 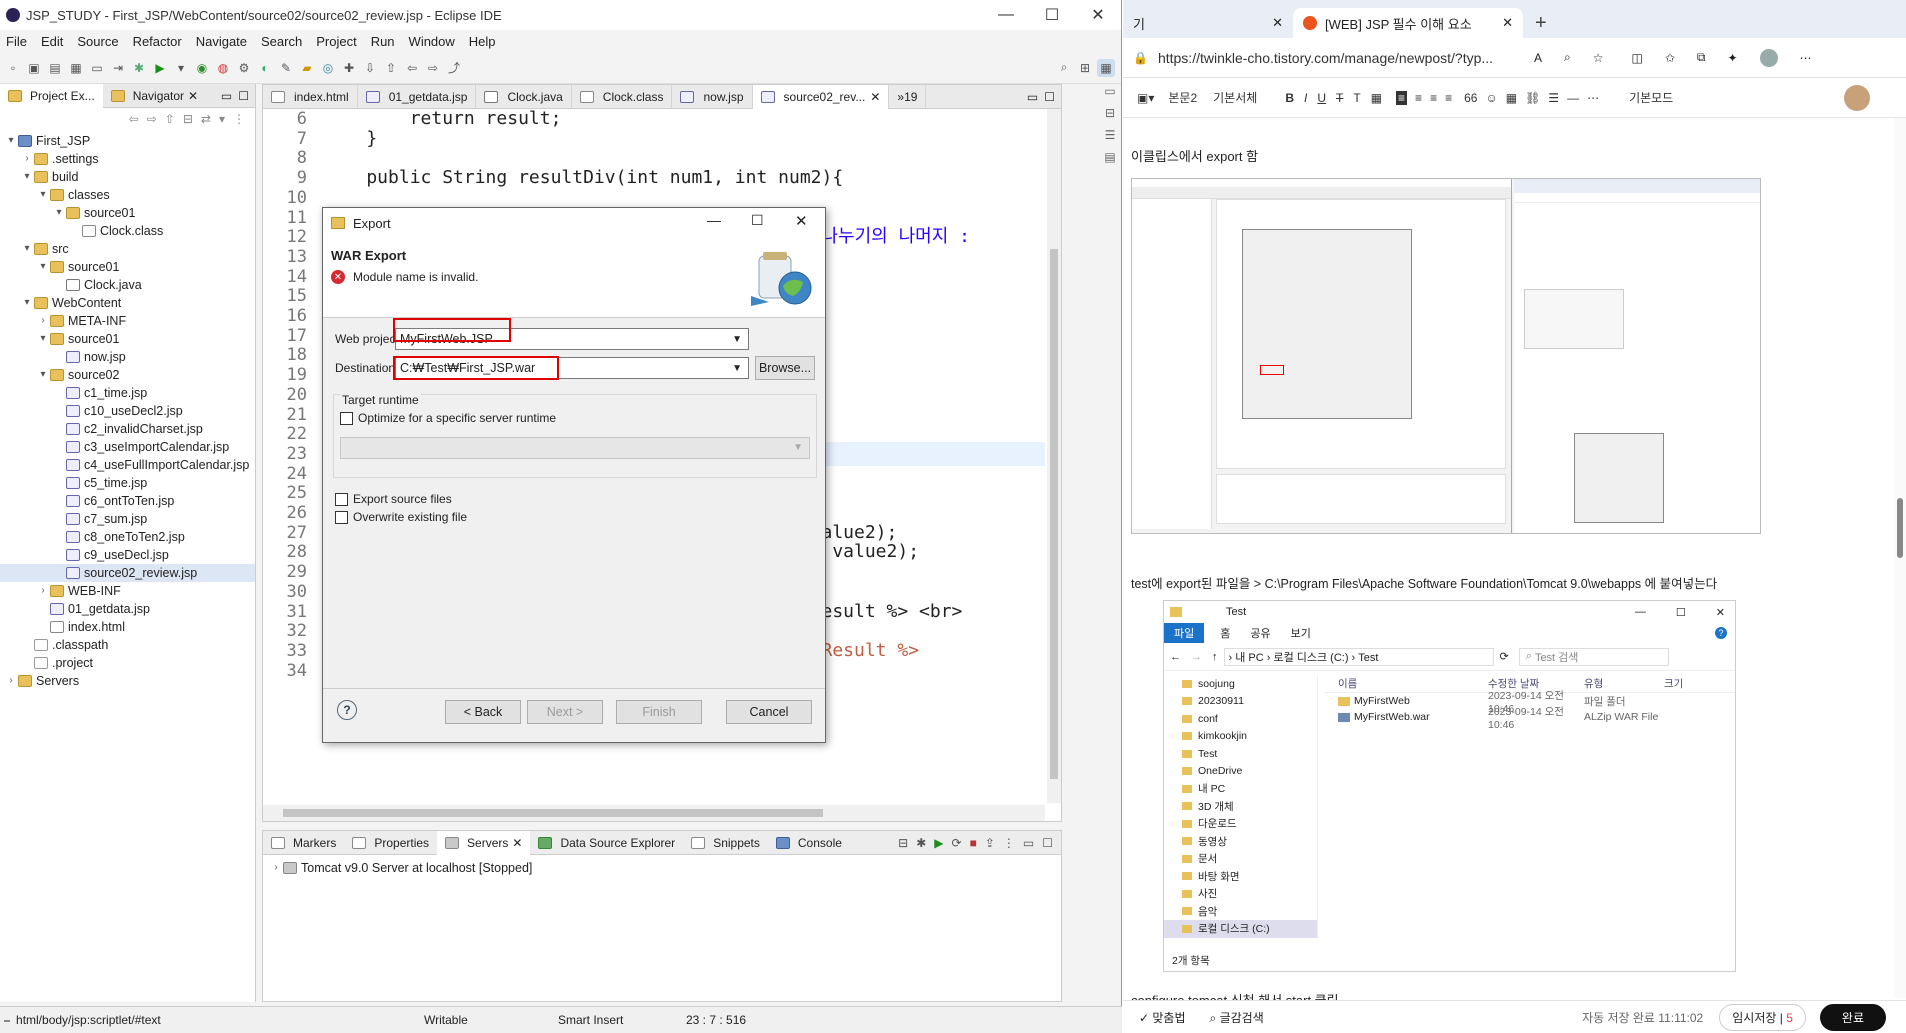 I want to click on tree-item: 01_getdata.jsp, so click(x=127, y=609).